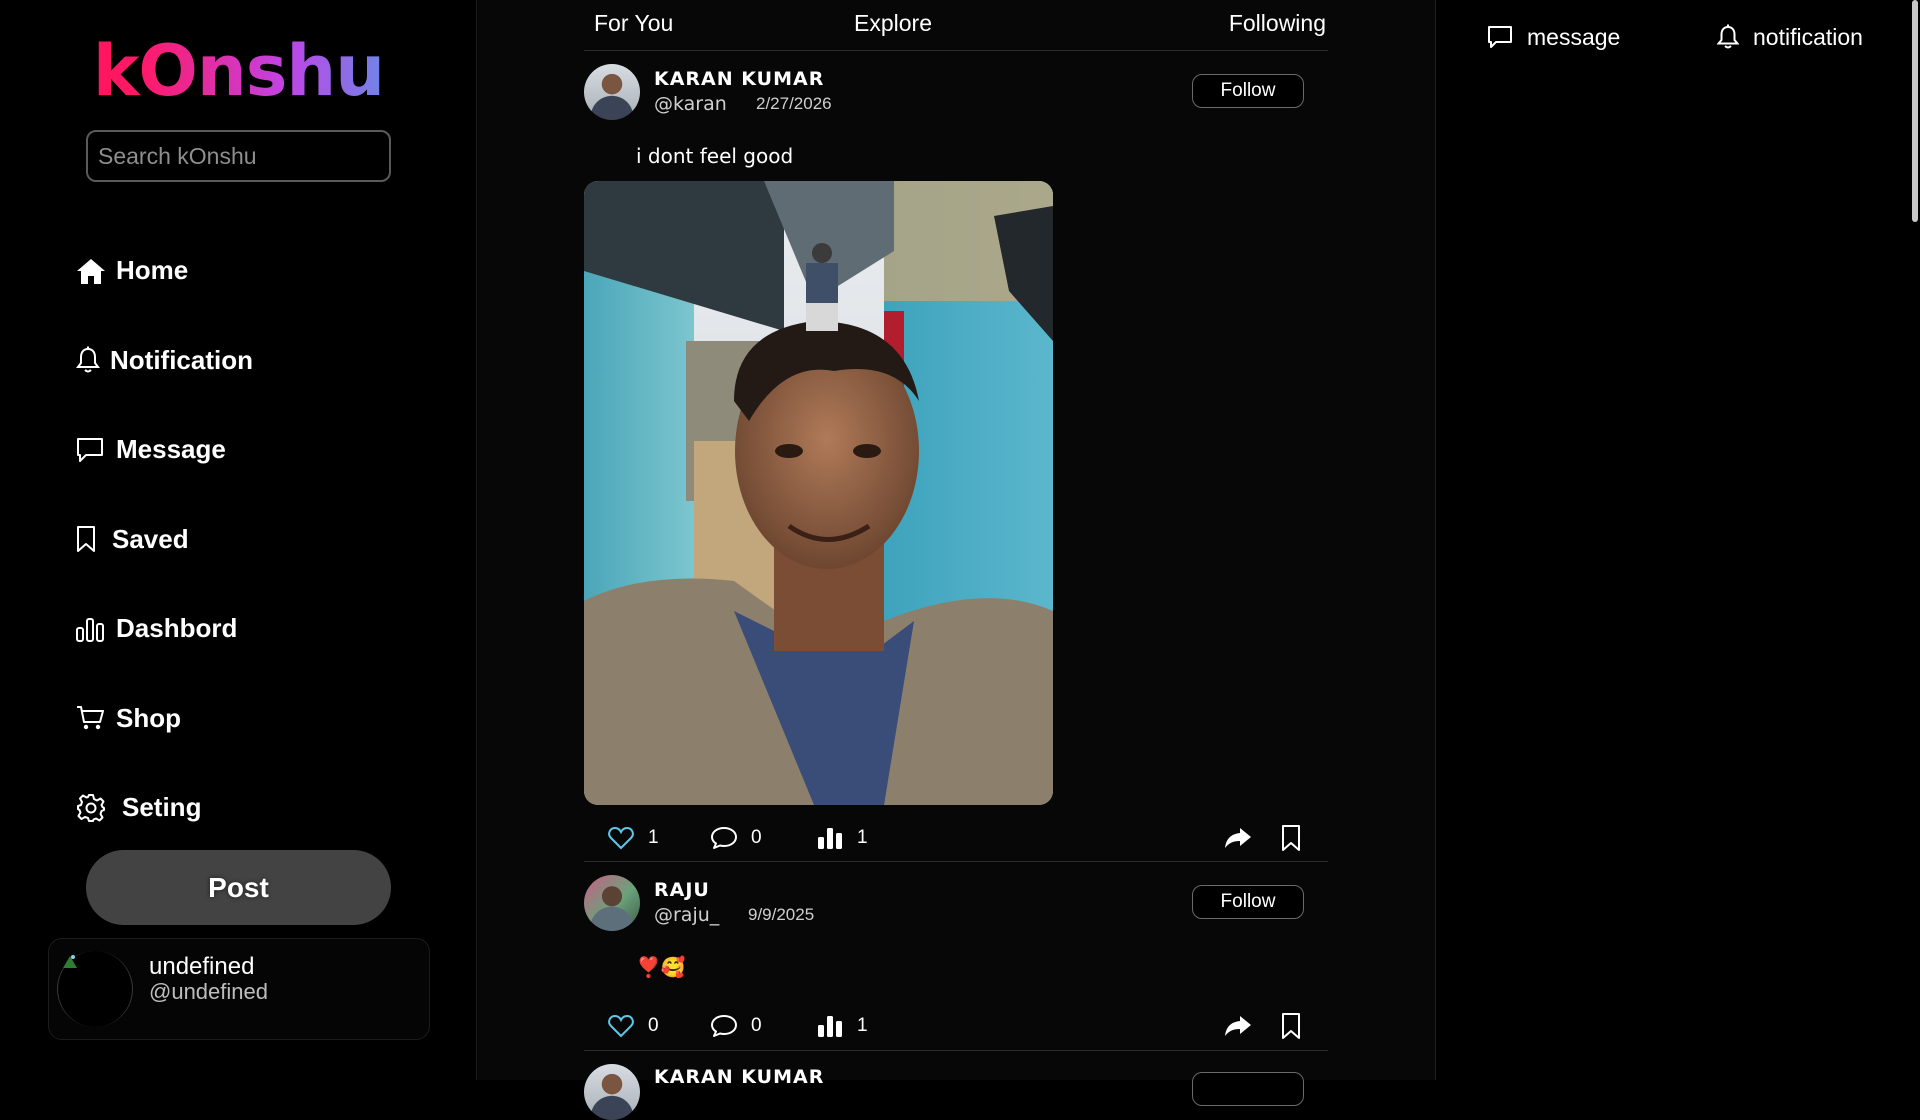 The width and height of the screenshot is (1920, 1120). I want to click on post-text: ❣️🥰, so click(661, 967).